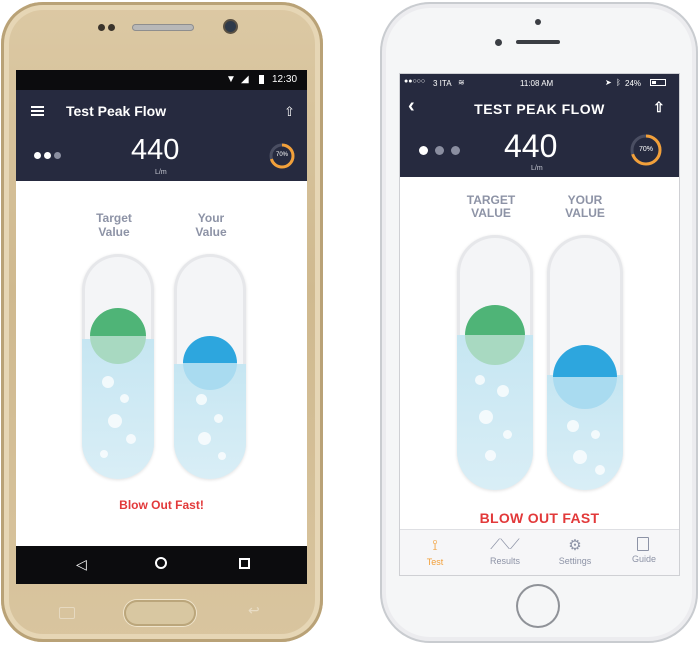  I want to click on battery-percent: 24%, so click(633, 83).